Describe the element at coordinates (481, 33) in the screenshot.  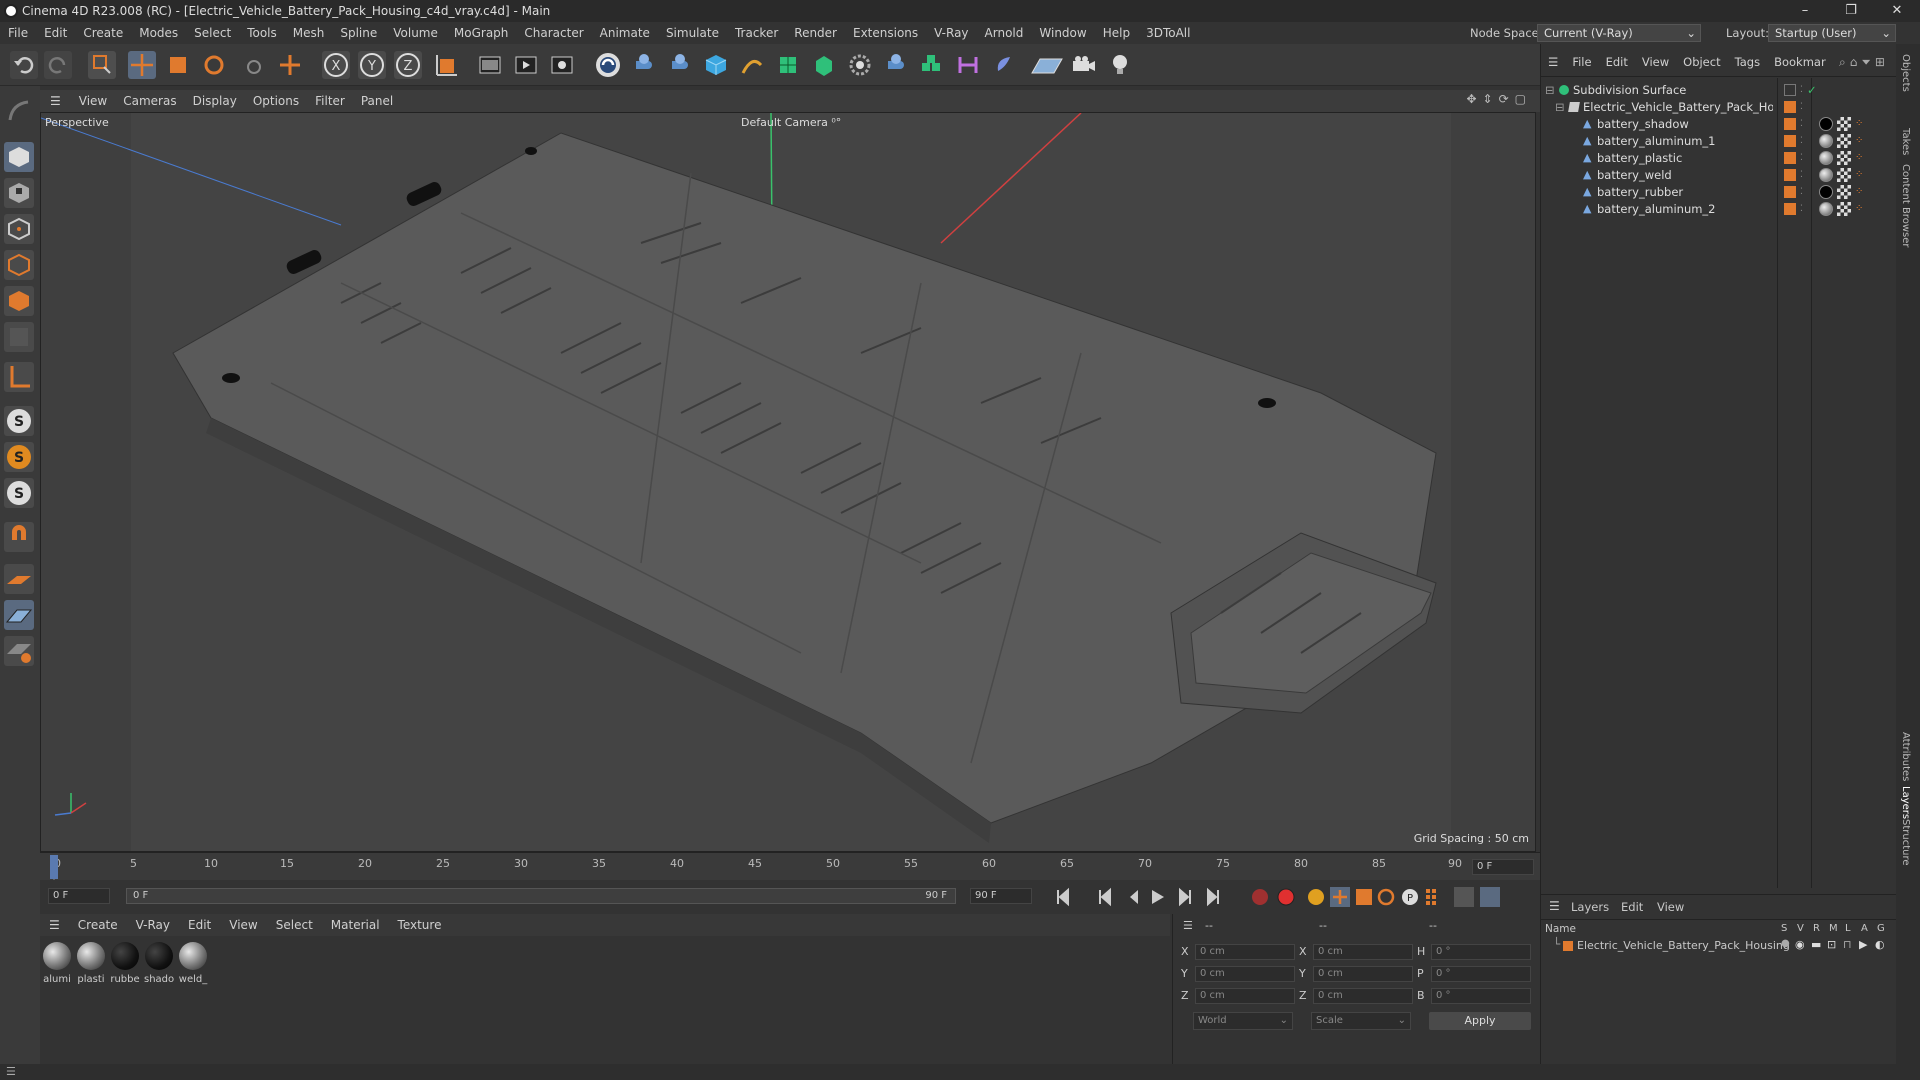
I see `menu-mograph: MoGraph` at that location.